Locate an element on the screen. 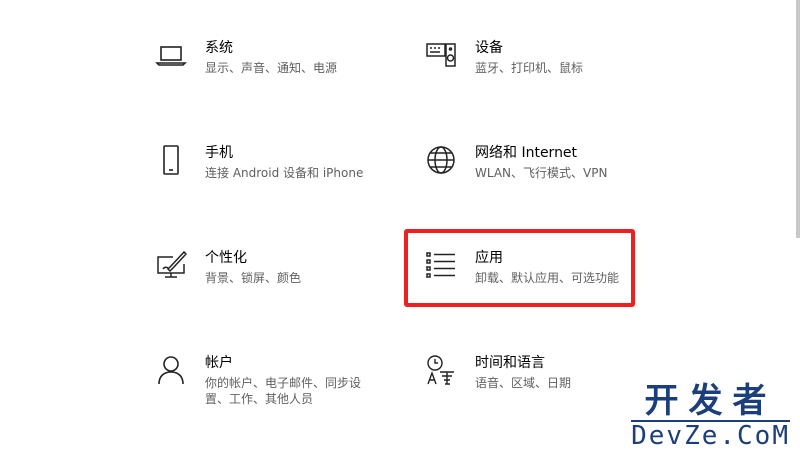 Image resolution: width=800 pixels, height=451 pixels. tile-accounts: 帐户 你的帐户、电子邮件、同步设 置、工作、其他人员 is located at coordinates (258, 380).